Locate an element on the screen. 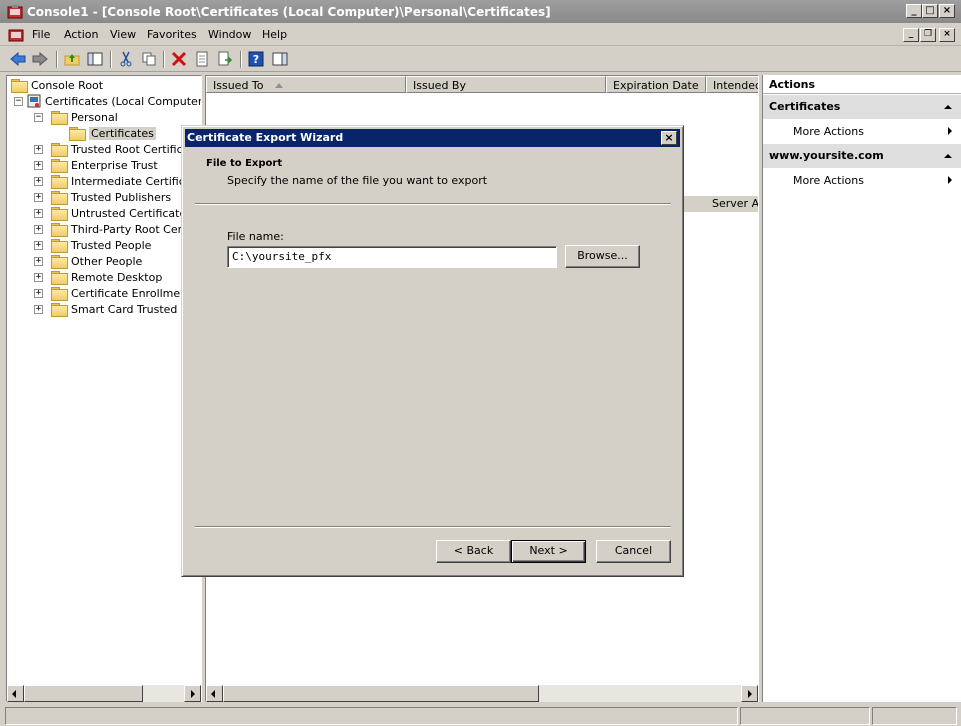 The height and width of the screenshot is (726, 961). tree-item-certificates-local: − Certificates (Local Computer) is located at coordinates (107, 101).